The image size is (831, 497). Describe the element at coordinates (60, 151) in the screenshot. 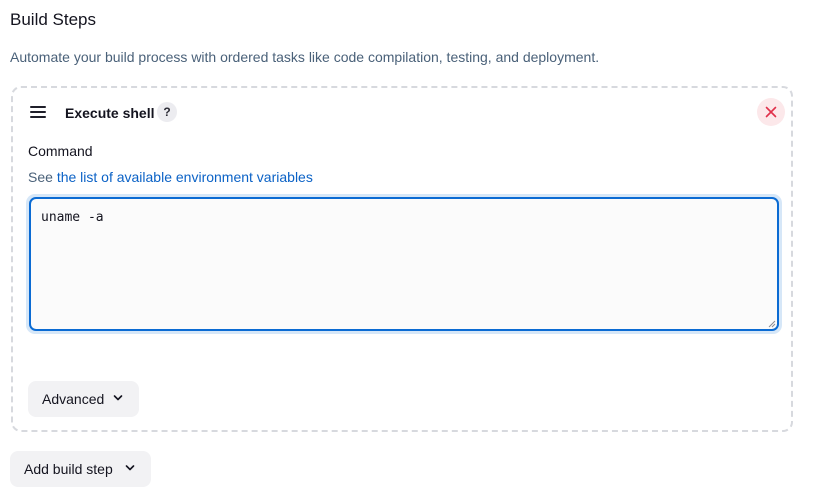

I see `command-label: Command` at that location.